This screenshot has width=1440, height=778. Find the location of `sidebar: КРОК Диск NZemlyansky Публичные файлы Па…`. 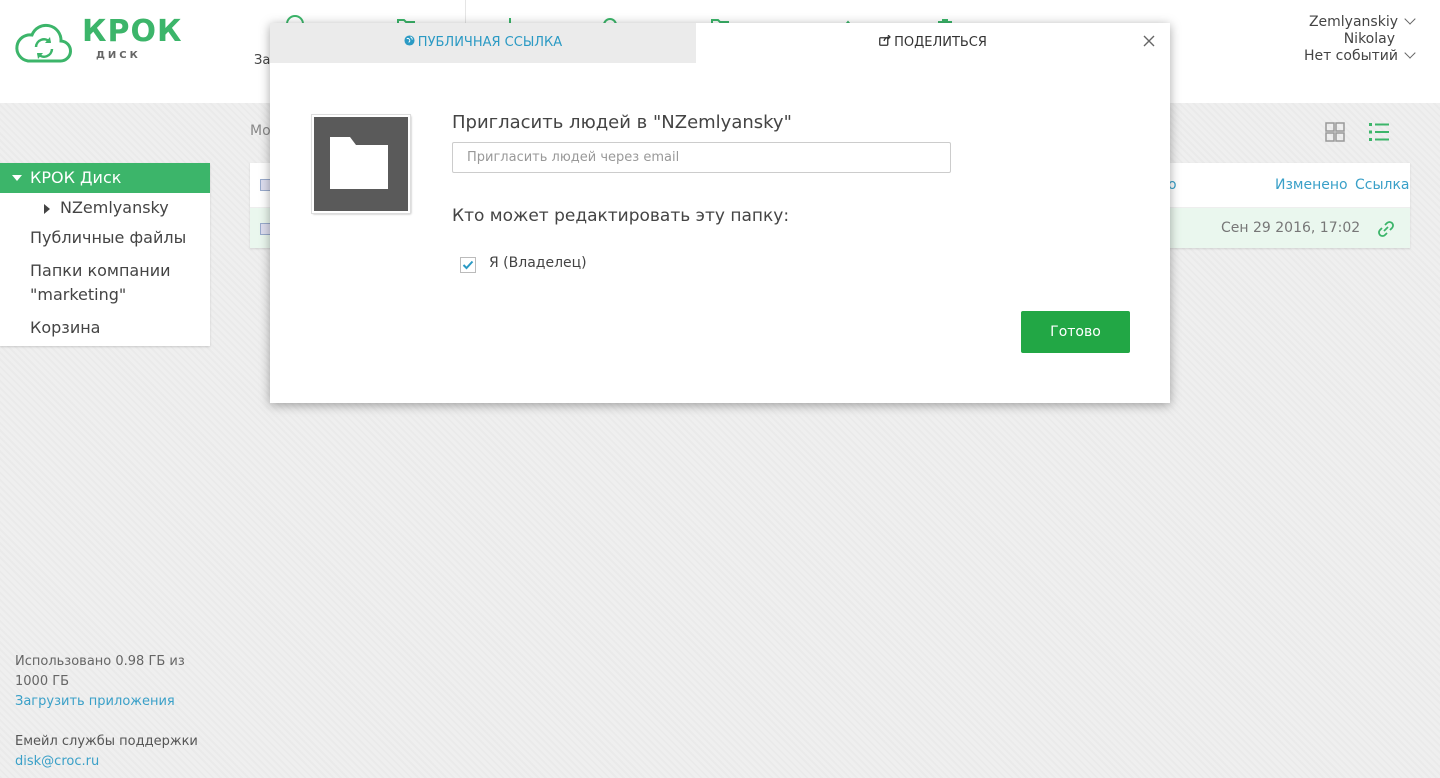

sidebar: КРОК Диск NZemlyansky Публичные файлы Па… is located at coordinates (105, 254).